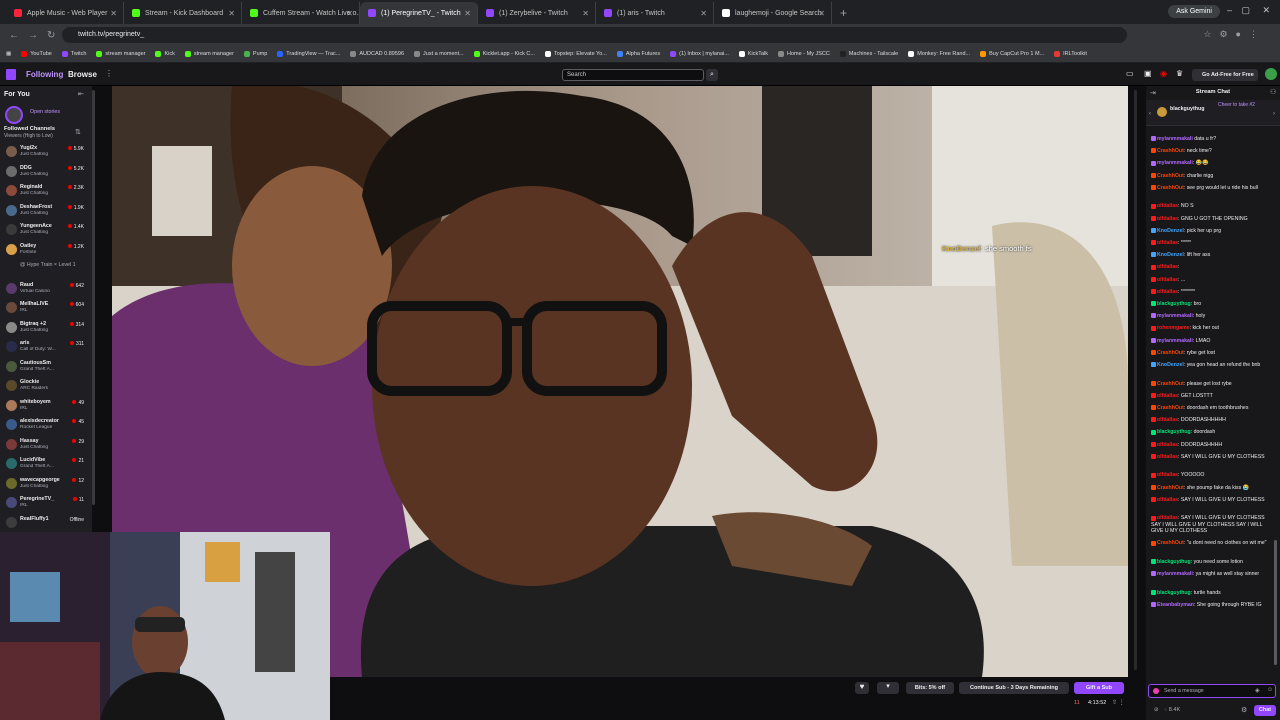  What do you see at coordinates (1099, 688) in the screenshot?
I see `gift-sub-button: Gift a Sub` at bounding box center [1099, 688].